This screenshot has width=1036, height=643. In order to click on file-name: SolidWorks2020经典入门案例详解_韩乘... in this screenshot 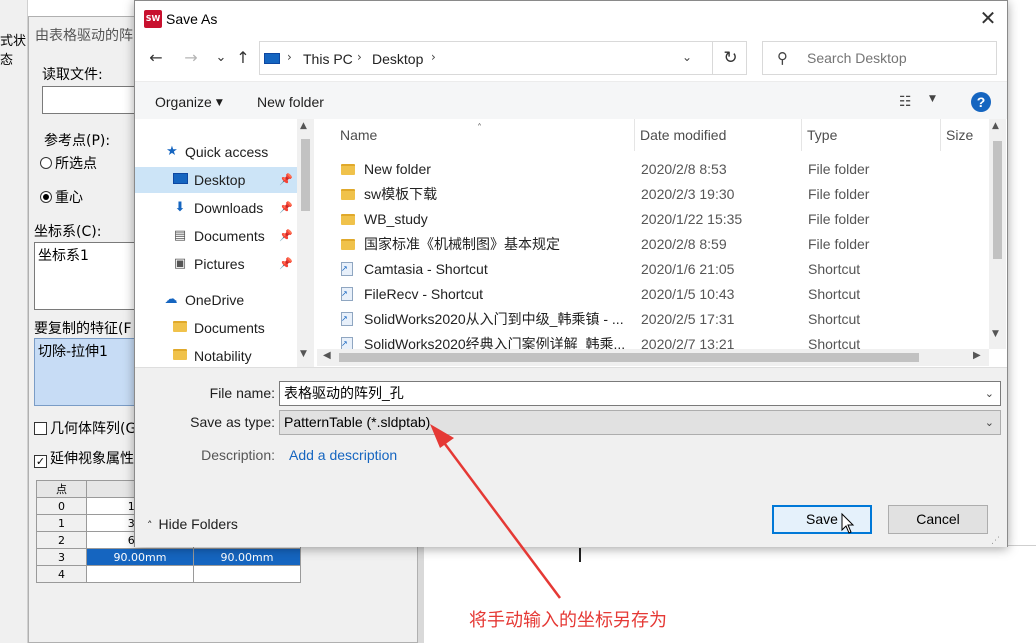, I will do `click(495, 342)`.